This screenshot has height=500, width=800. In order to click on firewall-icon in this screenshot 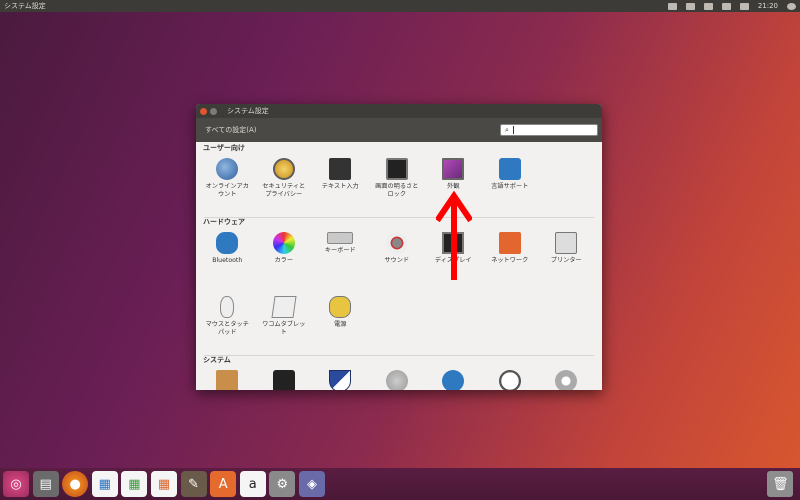, I will do `click(340, 380)`.